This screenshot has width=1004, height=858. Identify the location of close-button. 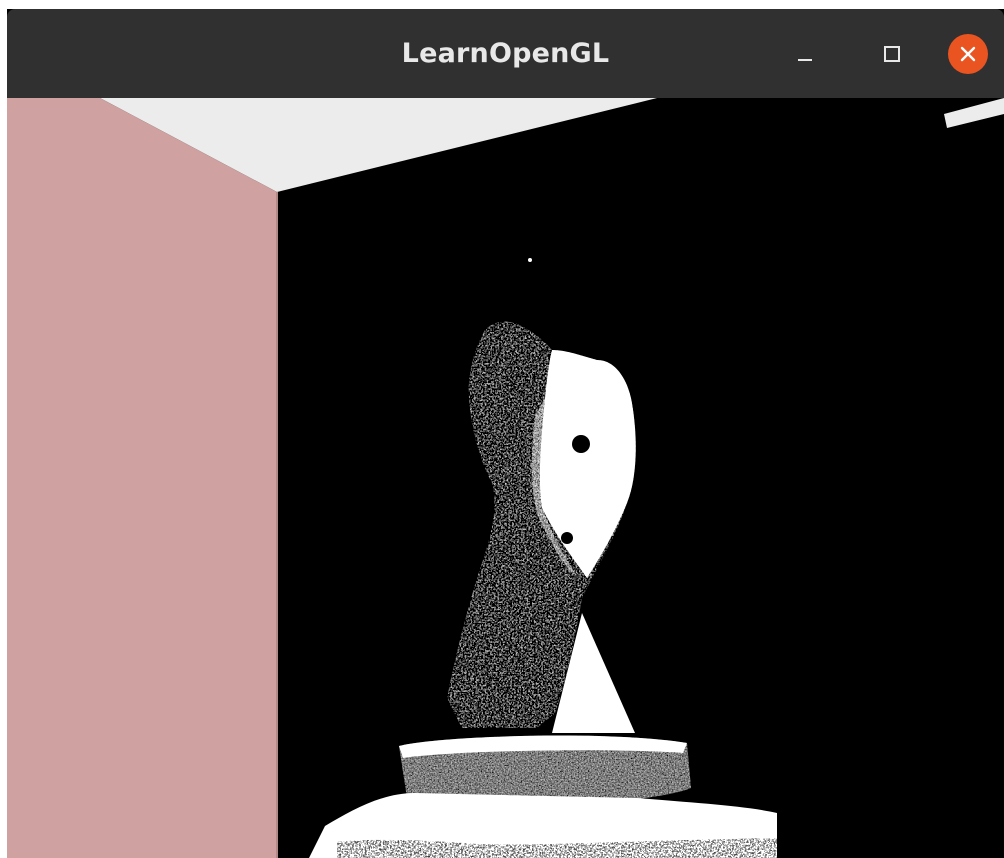
(968, 54).